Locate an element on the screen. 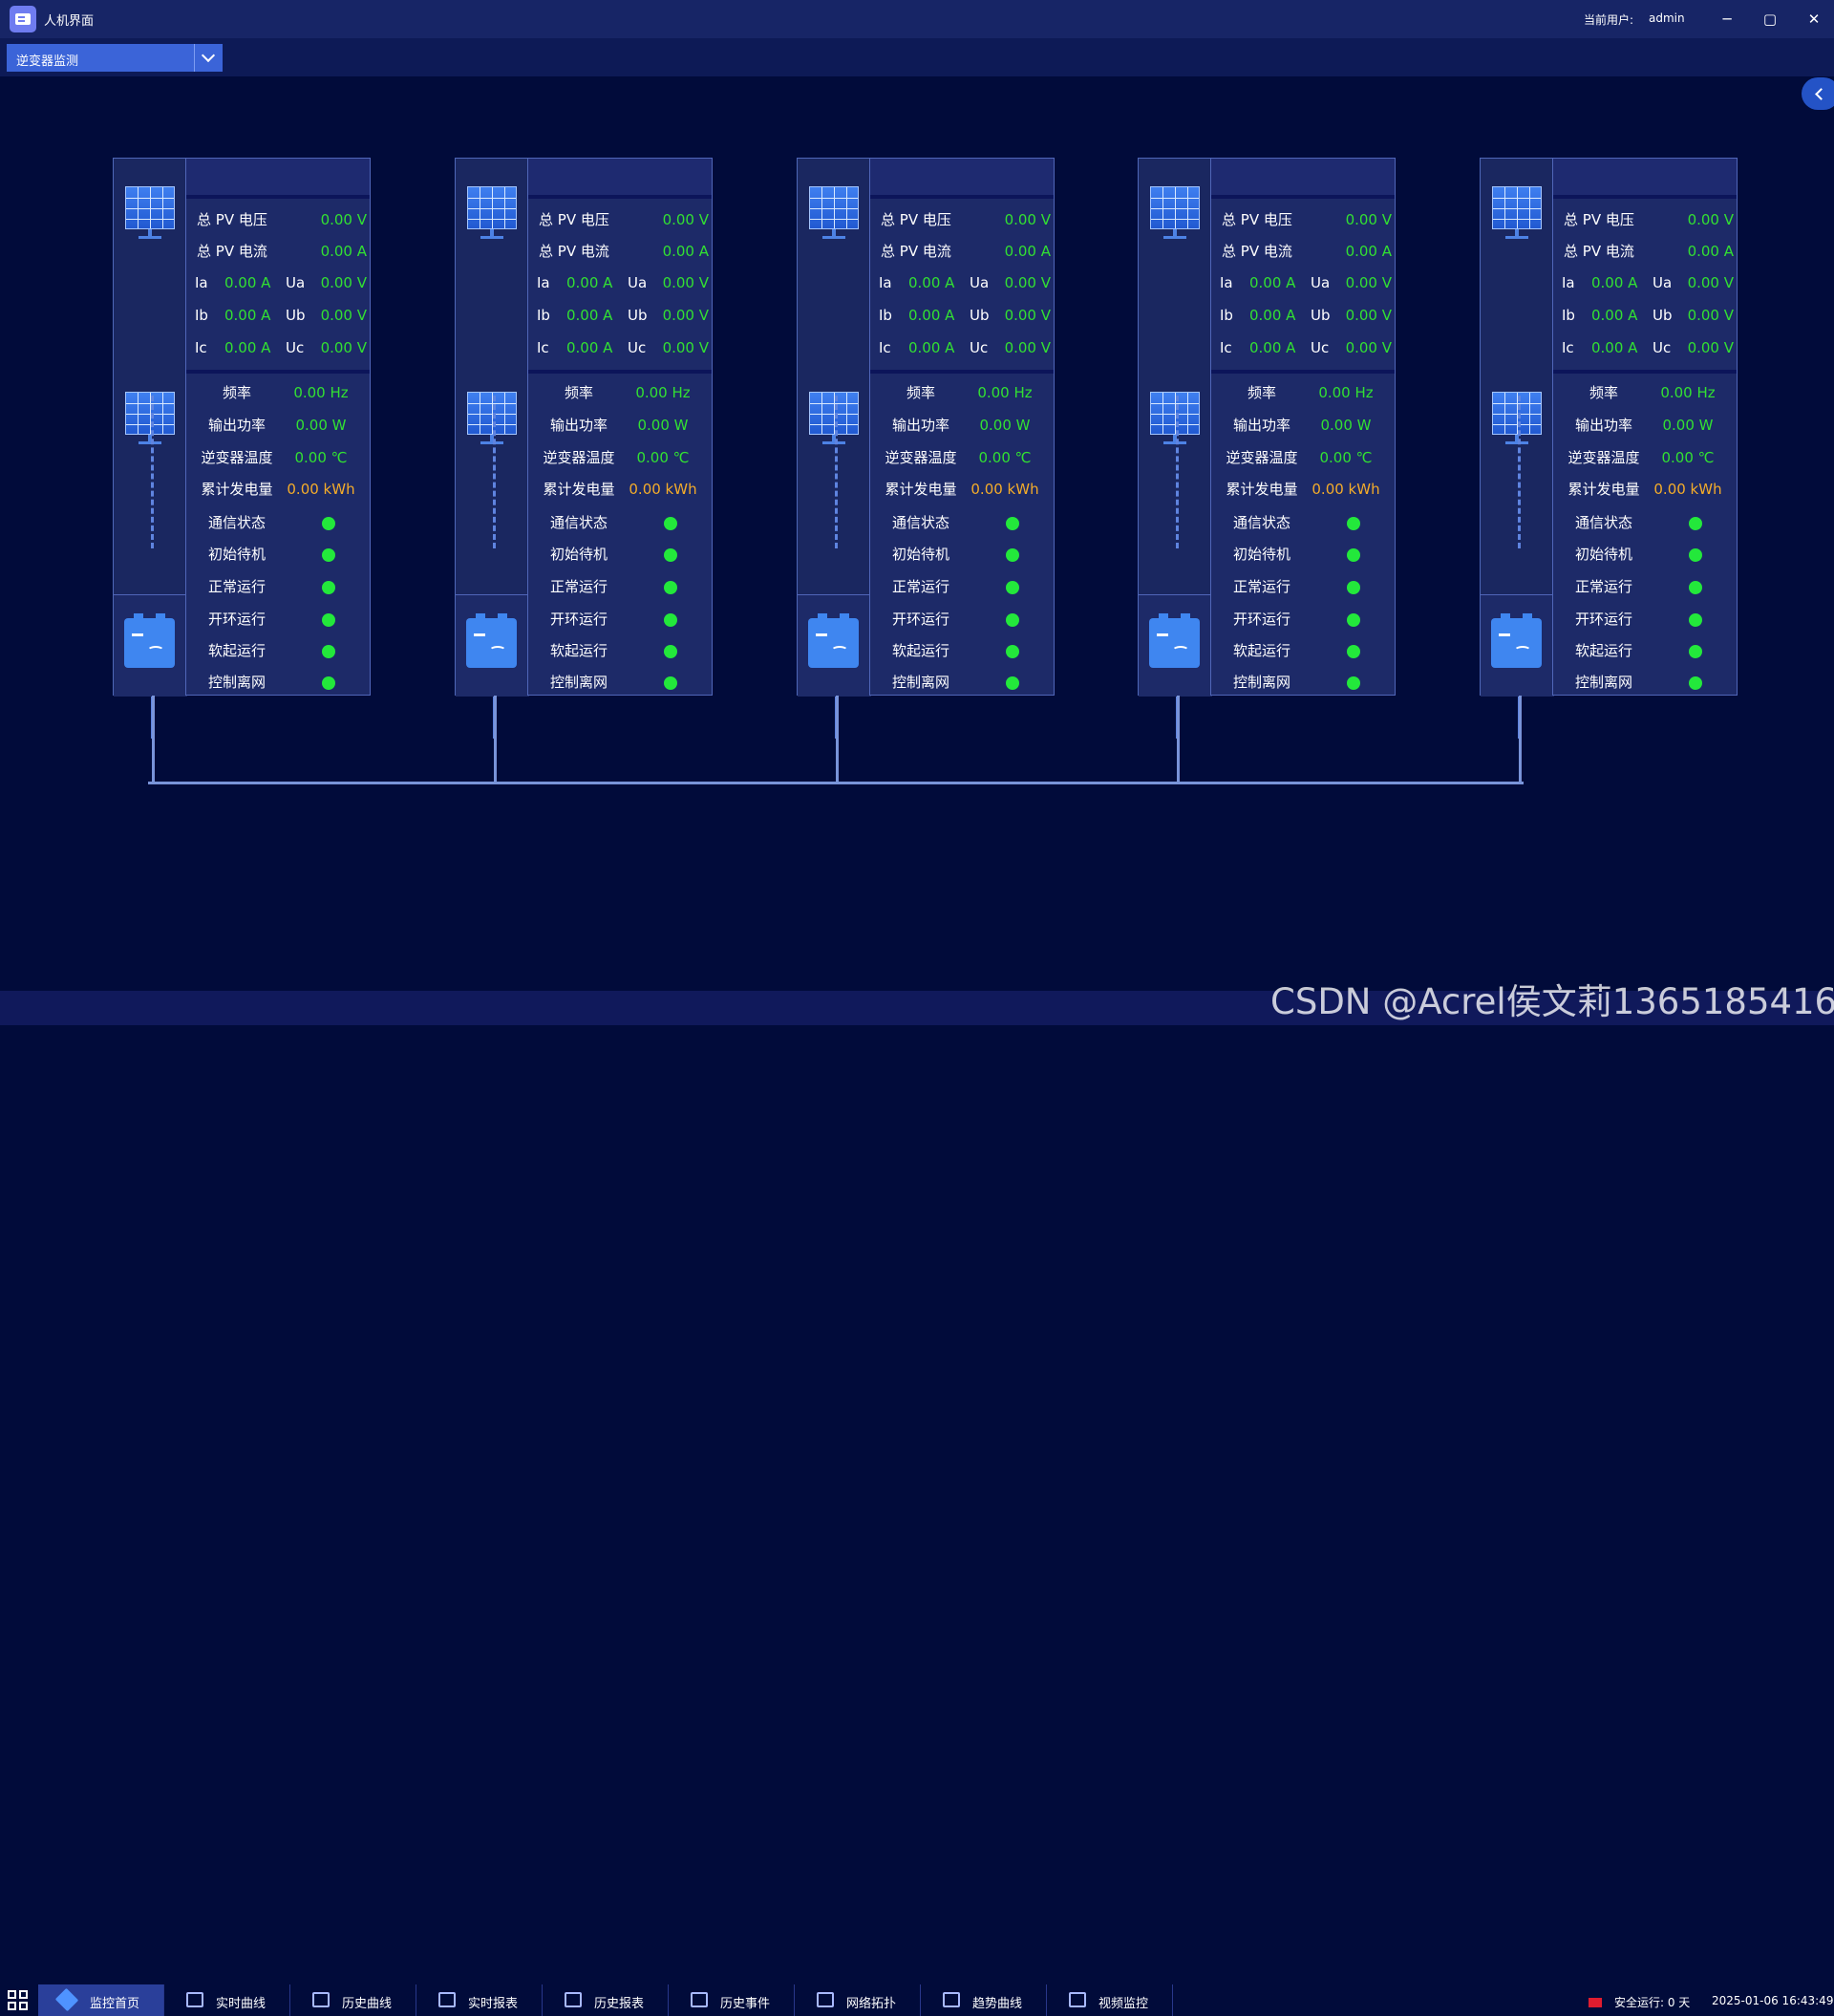  inverter-header is located at coordinates (1303, 179).